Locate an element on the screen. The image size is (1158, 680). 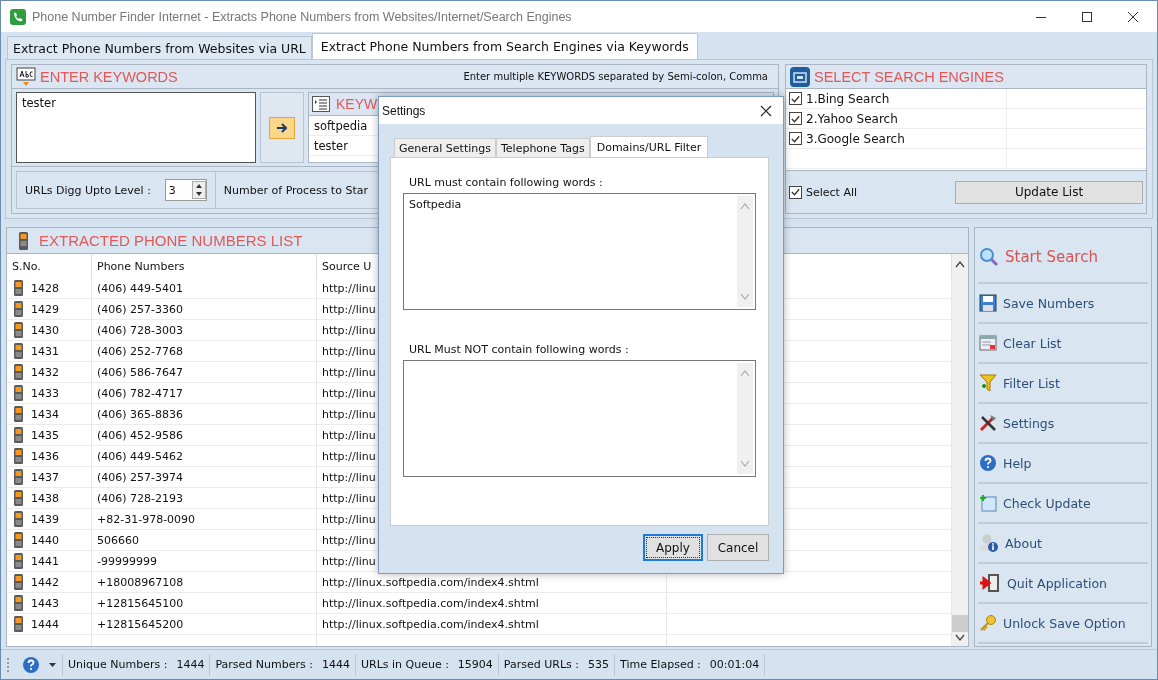
door-arrow-icon is located at coordinates (990, 583).